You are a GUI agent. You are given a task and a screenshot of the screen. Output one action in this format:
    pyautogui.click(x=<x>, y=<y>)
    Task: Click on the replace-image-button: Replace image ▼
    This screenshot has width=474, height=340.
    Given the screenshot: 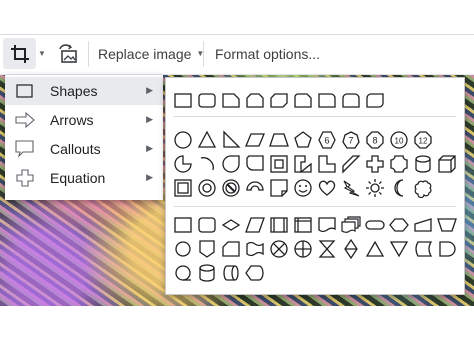 What is the action you would take?
    pyautogui.click(x=151, y=53)
    